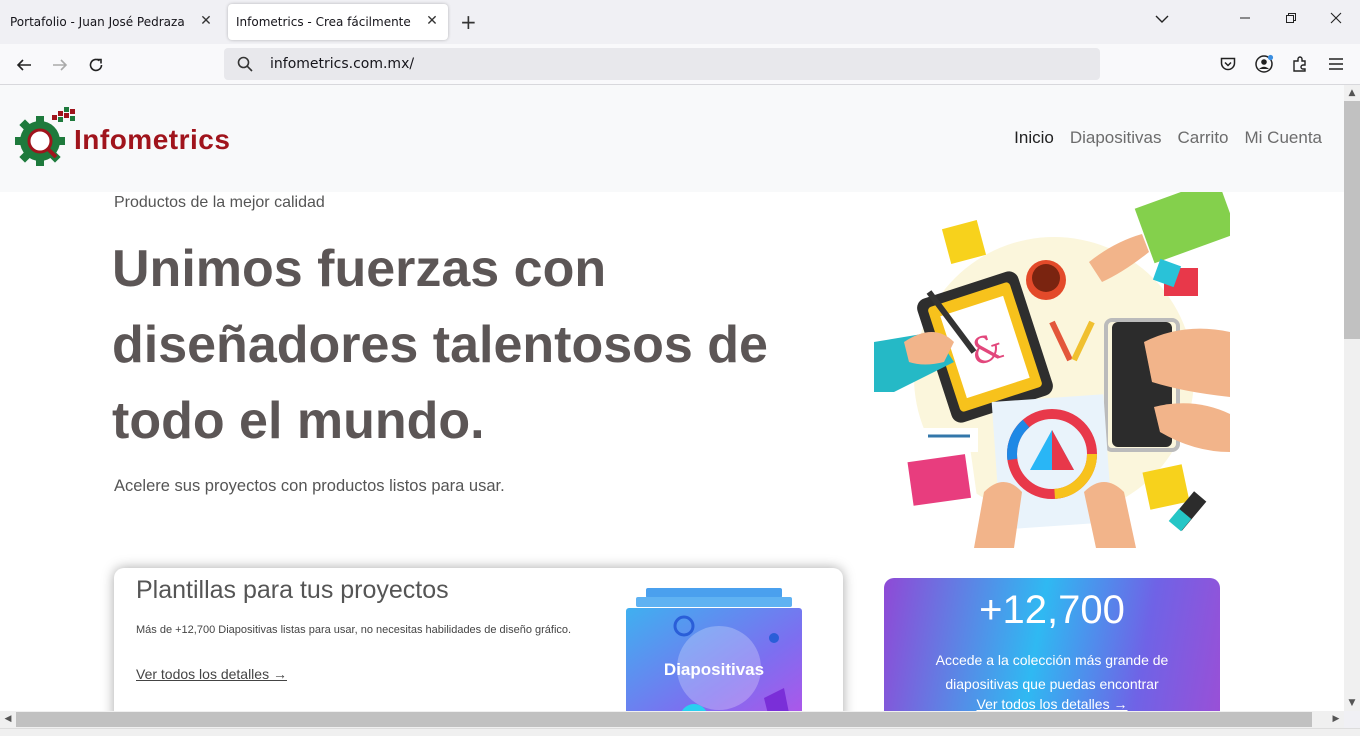  Describe the element at coordinates (1352, 398) in the screenshot. I see `vertical-scrollbar: ▲ ▼` at that location.